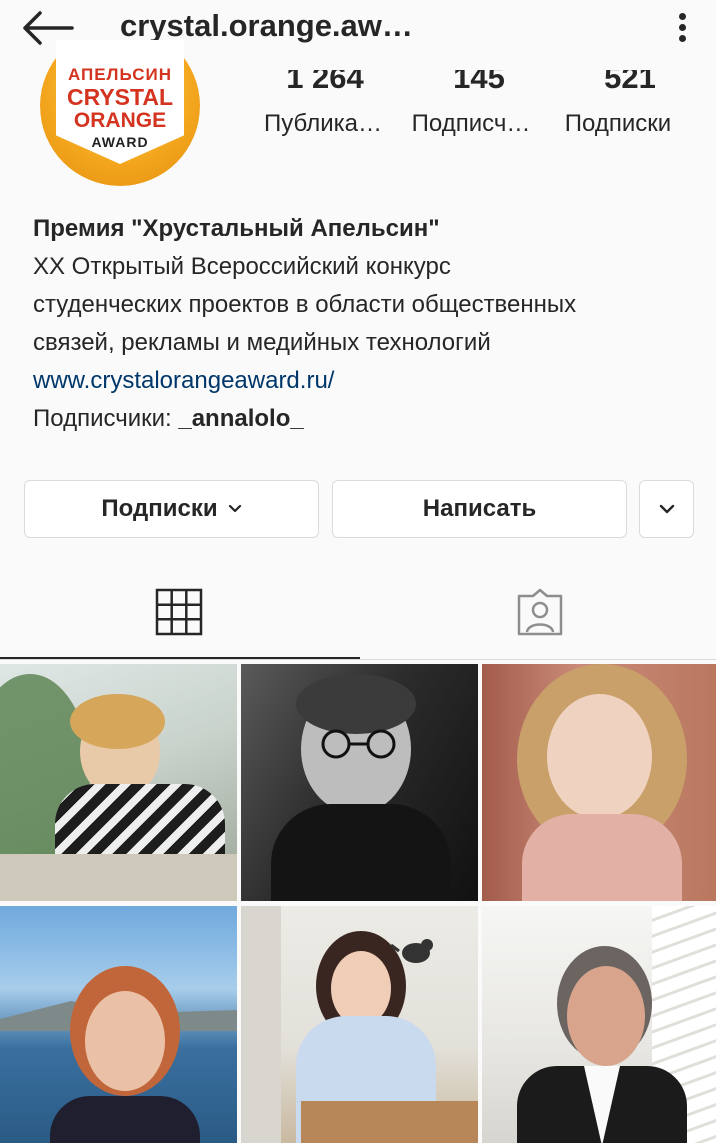 This screenshot has width=716, height=1143. I want to click on message-button: Написать, so click(479, 509).